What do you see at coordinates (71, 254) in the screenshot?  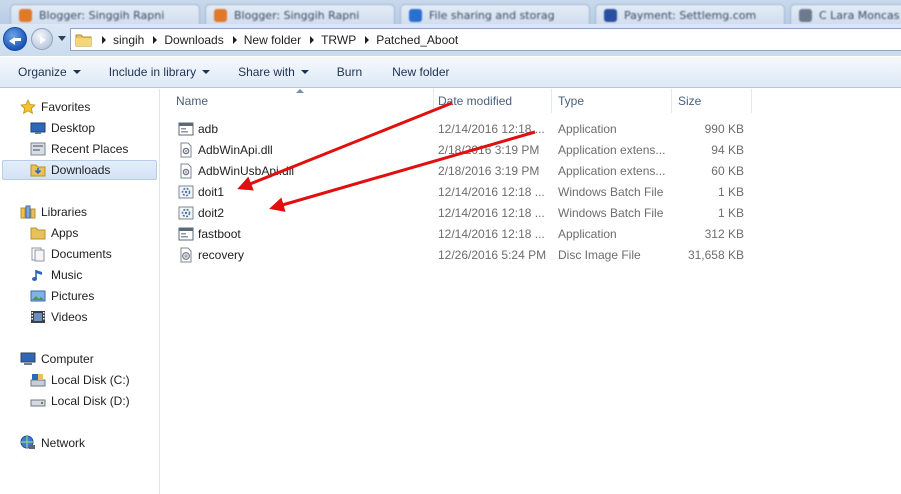 I see `nav-documents: Documents` at bounding box center [71, 254].